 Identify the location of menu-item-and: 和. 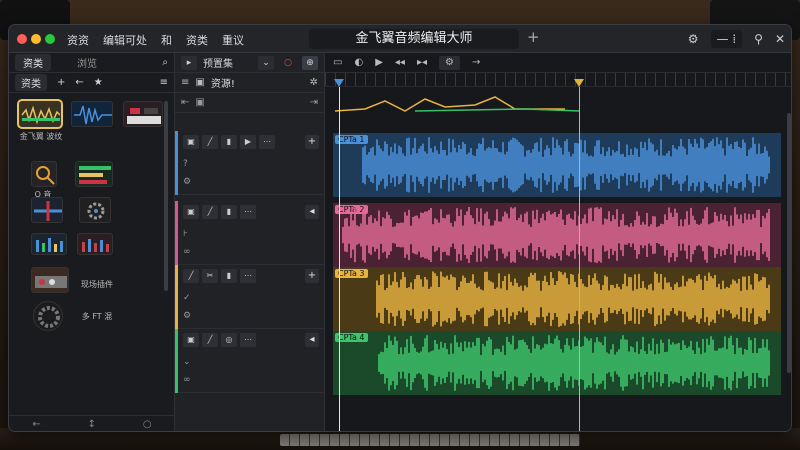
(166, 40).